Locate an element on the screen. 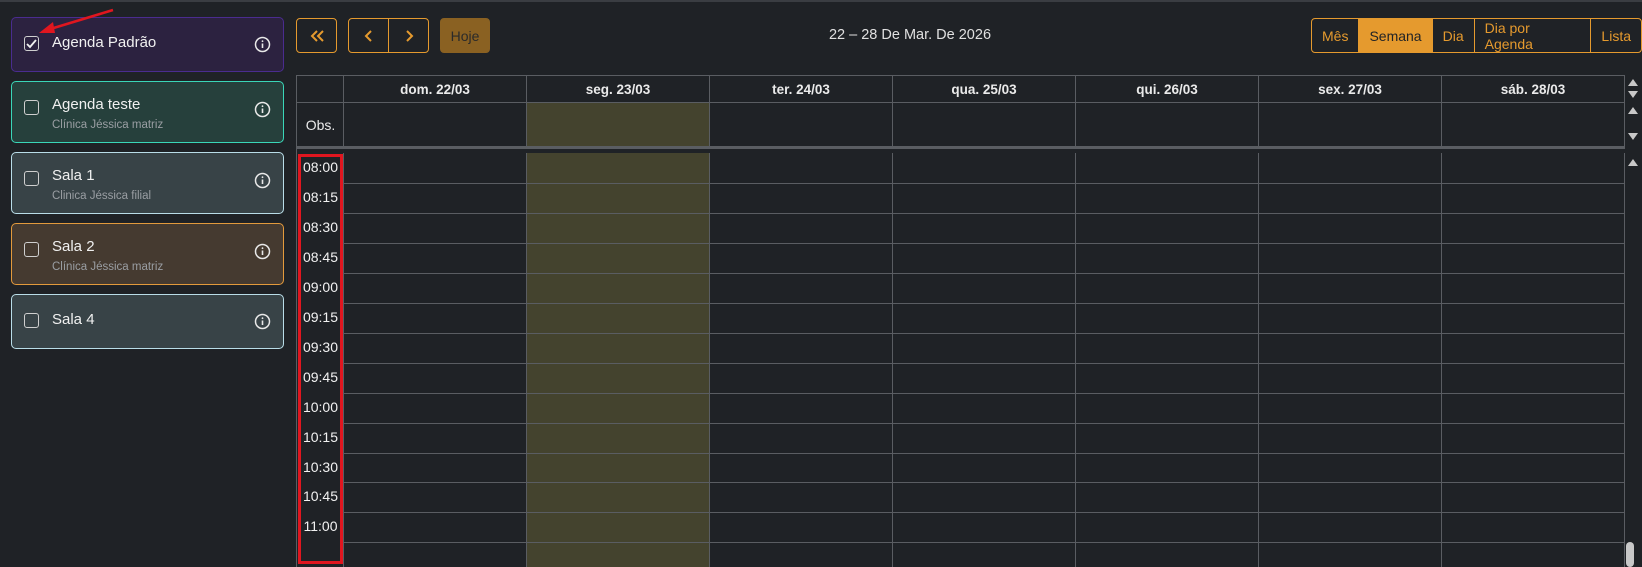 Image resolution: width=1642 pixels, height=567 pixels. agenda-name: Sala 2 is located at coordinates (73, 246).